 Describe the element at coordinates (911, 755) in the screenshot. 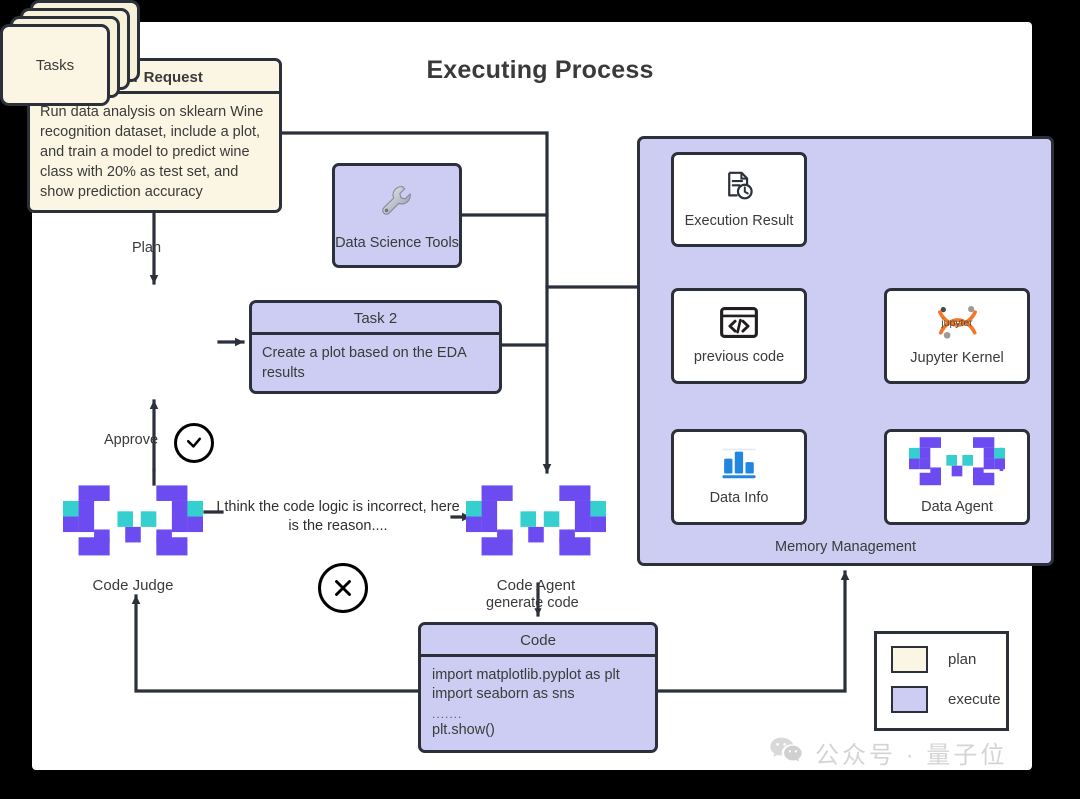

I see `watermark-text: 公众号 · 量子位` at that location.